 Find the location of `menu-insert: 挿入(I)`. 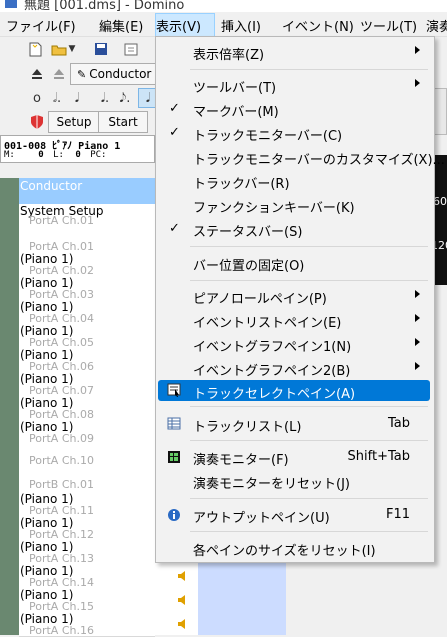

menu-insert: 挿入(I) is located at coordinates (241, 25).